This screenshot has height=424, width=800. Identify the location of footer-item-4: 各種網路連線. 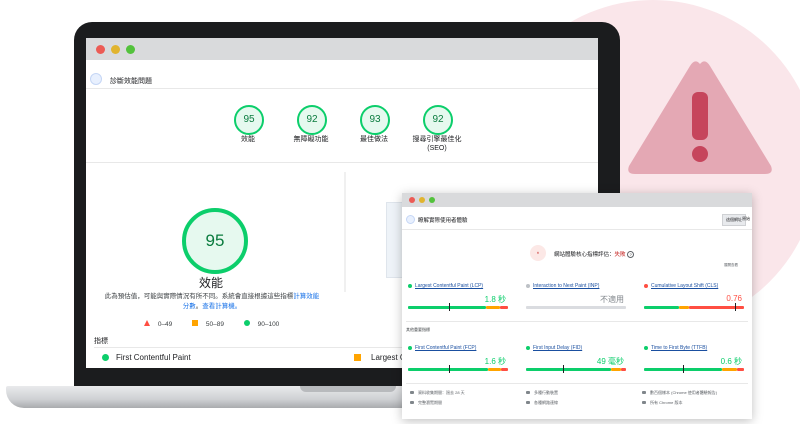
(546, 402).